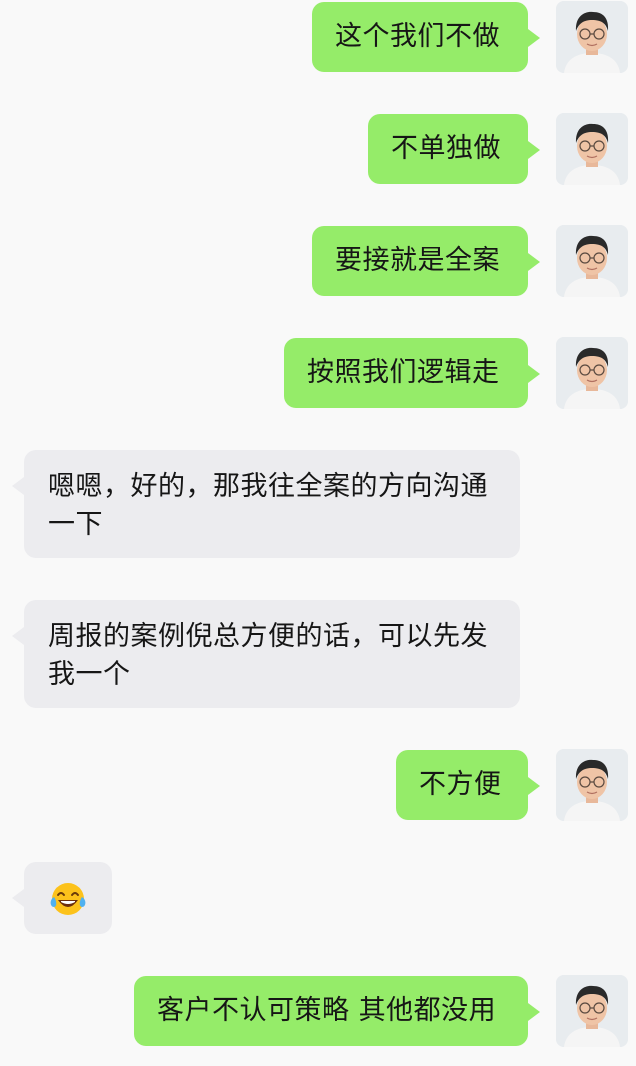 The width and height of the screenshot is (636, 1066). I want to click on outgoing-message-bubble: 不单独做, so click(454, 149).